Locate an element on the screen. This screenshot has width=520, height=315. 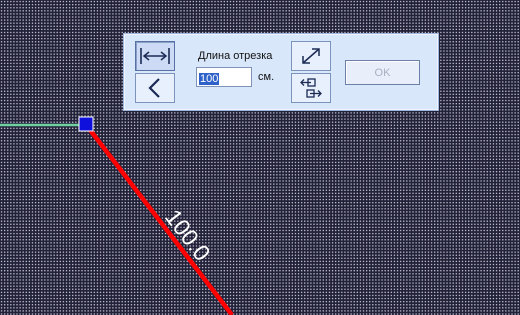
length-mode-button is located at coordinates (155, 56).